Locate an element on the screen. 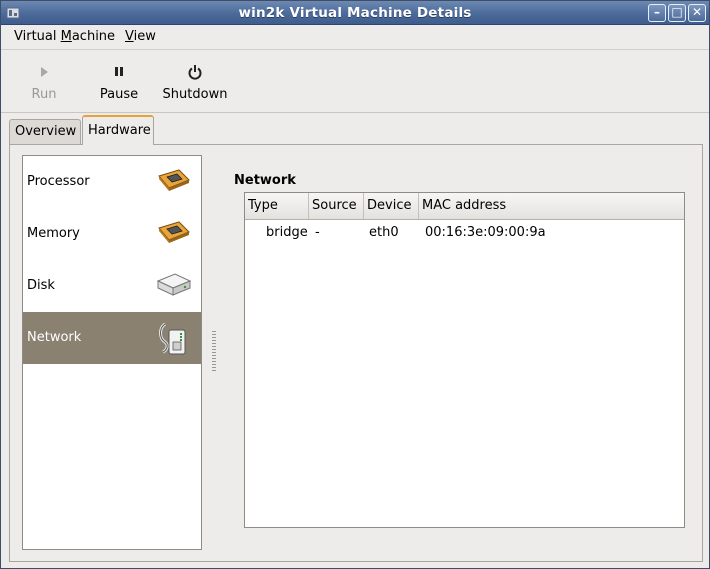  close-icon: ✕ is located at coordinates (697, 12).